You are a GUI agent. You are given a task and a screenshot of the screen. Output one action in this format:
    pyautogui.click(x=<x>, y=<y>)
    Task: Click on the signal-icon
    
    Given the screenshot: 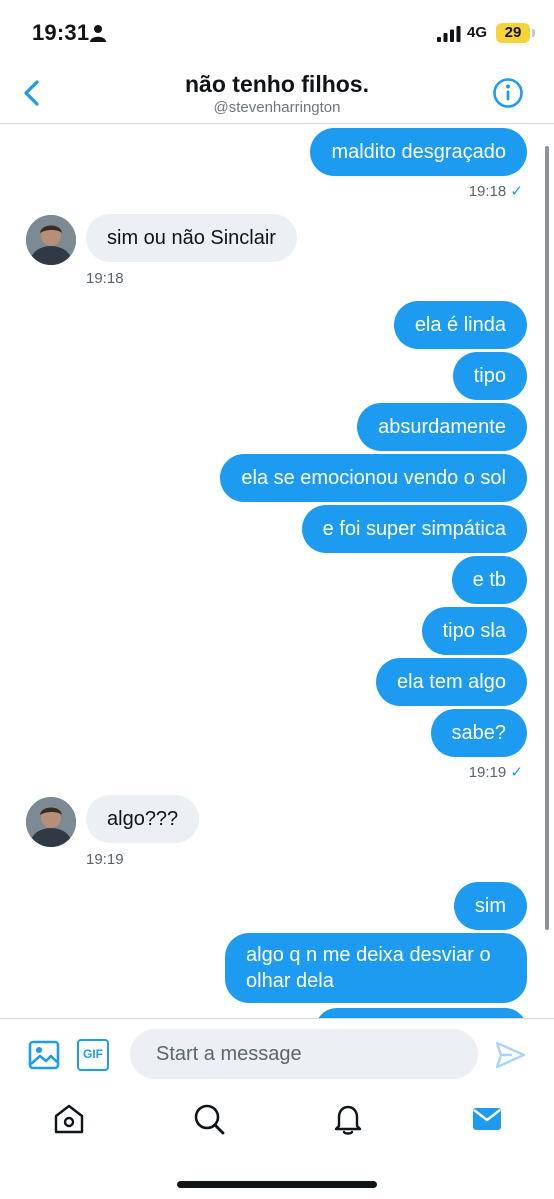 What is the action you would take?
    pyautogui.click(x=449, y=34)
    